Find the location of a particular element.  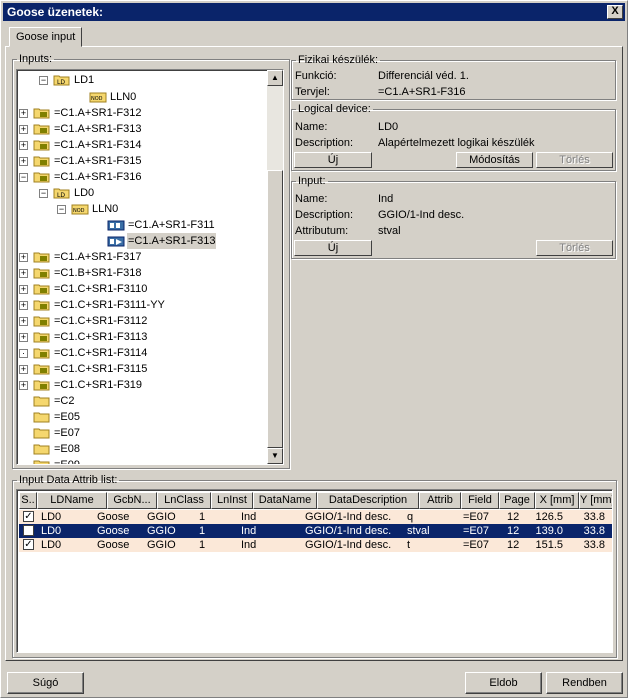

svg-text: LD is located at coordinates (61, 195).